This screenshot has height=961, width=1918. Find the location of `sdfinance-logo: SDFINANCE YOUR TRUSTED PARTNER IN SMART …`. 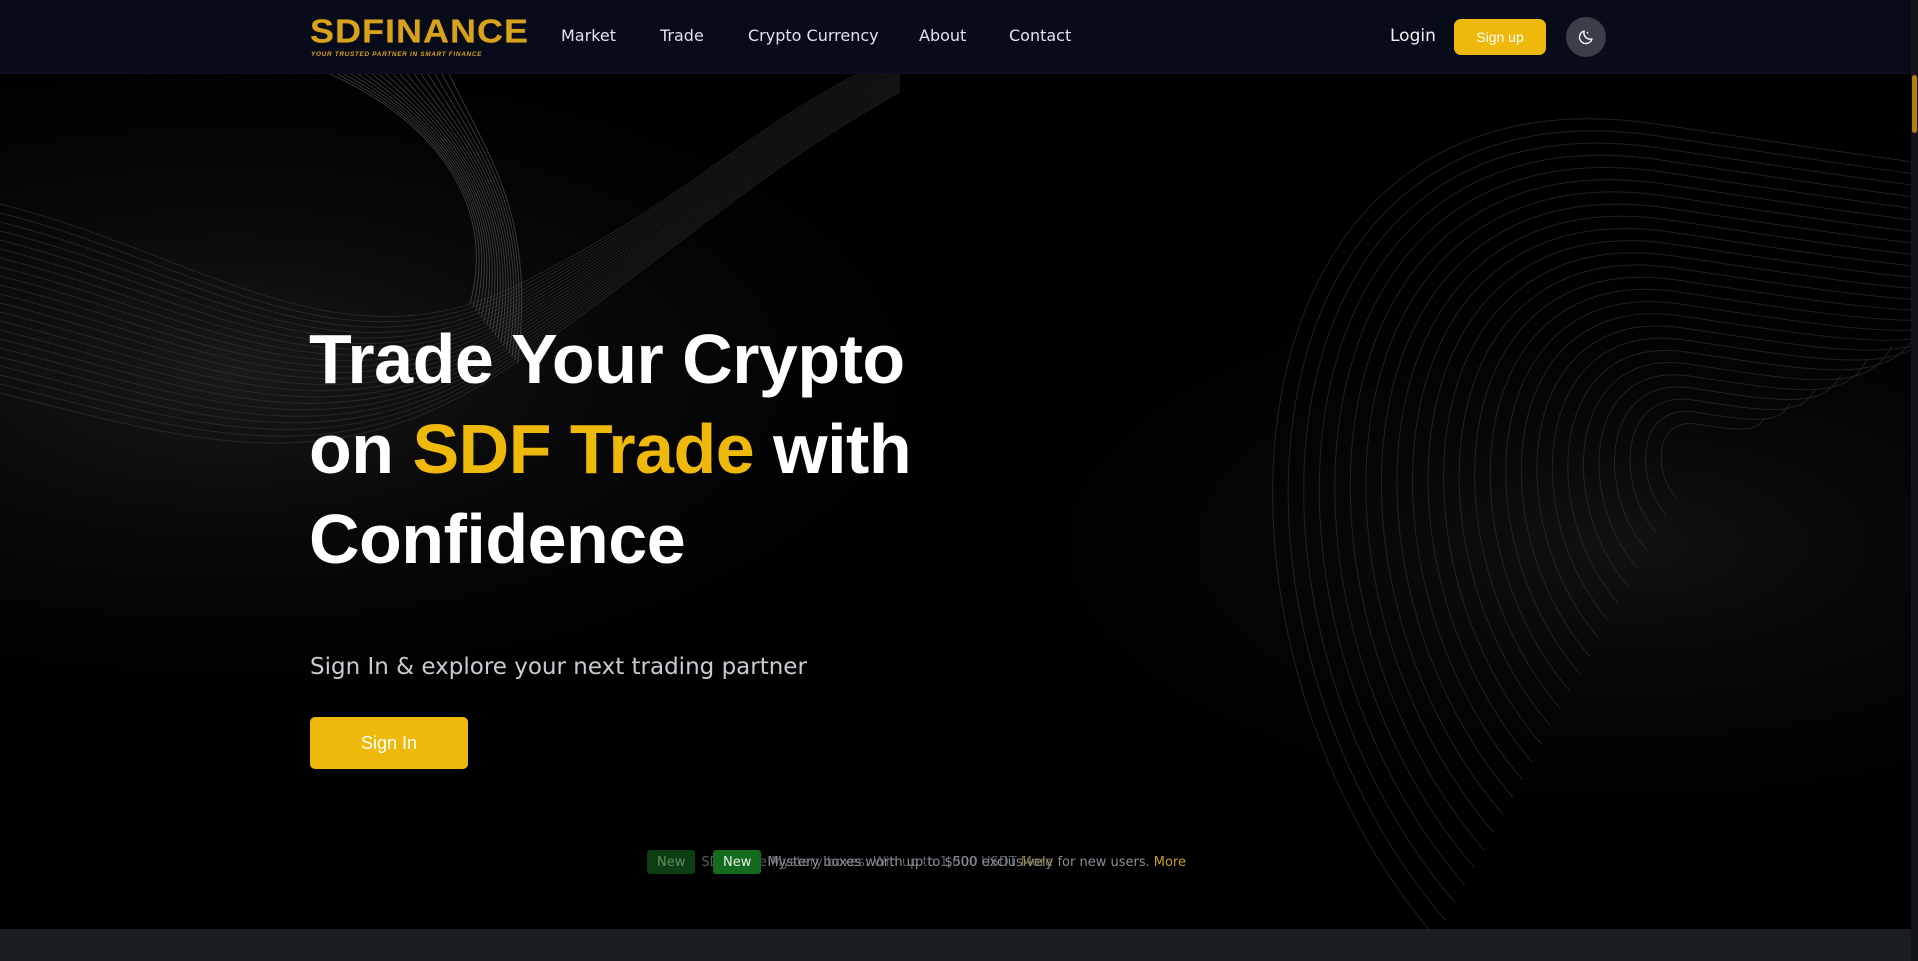

sdfinance-logo: SDFINANCE YOUR TRUSTED PARTNER IN SMART … is located at coordinates (419, 37).